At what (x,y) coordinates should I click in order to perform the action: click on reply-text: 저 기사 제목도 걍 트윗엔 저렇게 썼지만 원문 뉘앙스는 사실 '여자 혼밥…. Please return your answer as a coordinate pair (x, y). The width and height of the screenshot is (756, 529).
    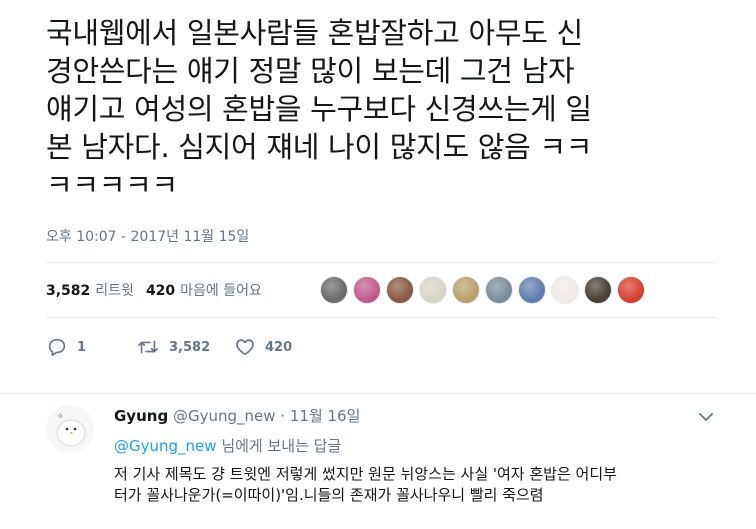
    Looking at the image, I should click on (365, 484).